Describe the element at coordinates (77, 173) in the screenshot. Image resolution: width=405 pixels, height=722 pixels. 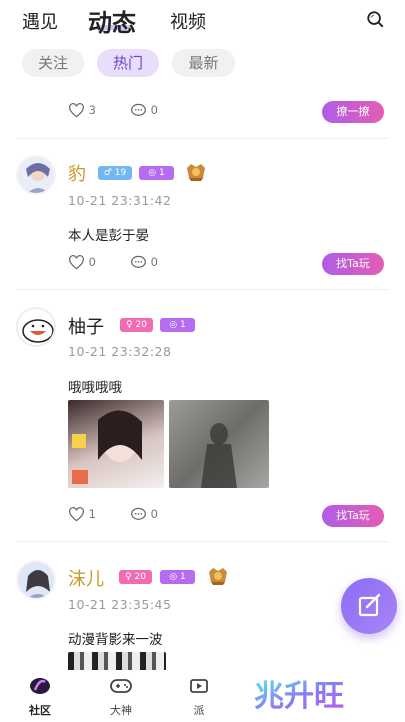
I see `username: 豹` at that location.